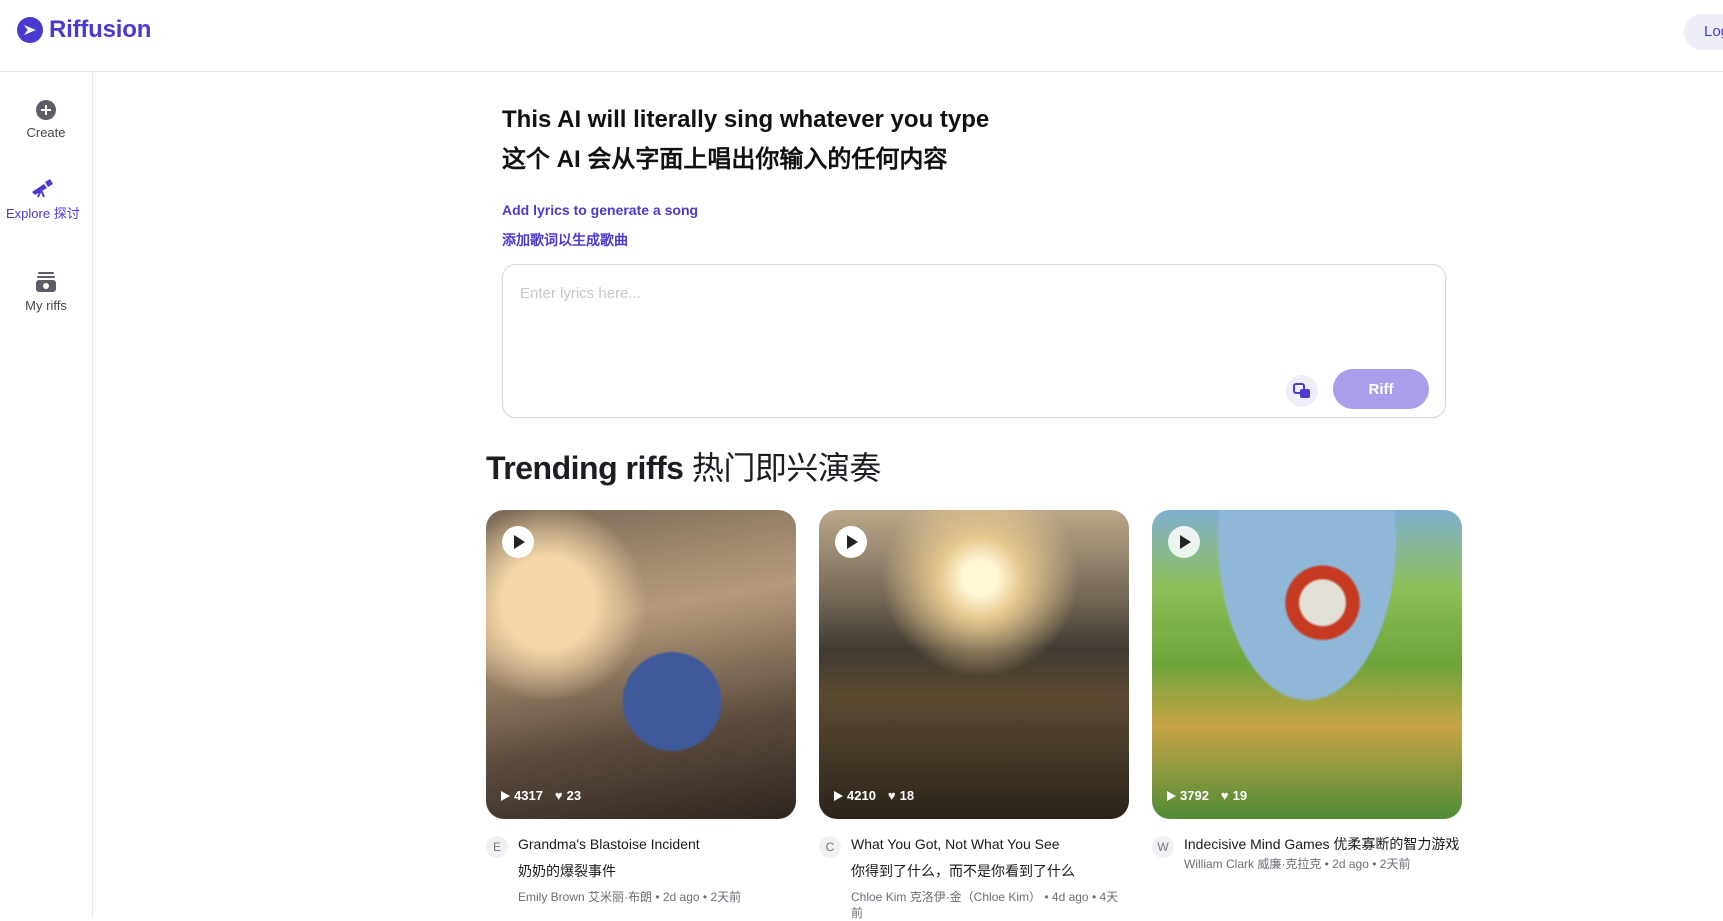 The width and height of the screenshot is (1723, 921). I want to click on play-count-value: 4210, so click(861, 795).